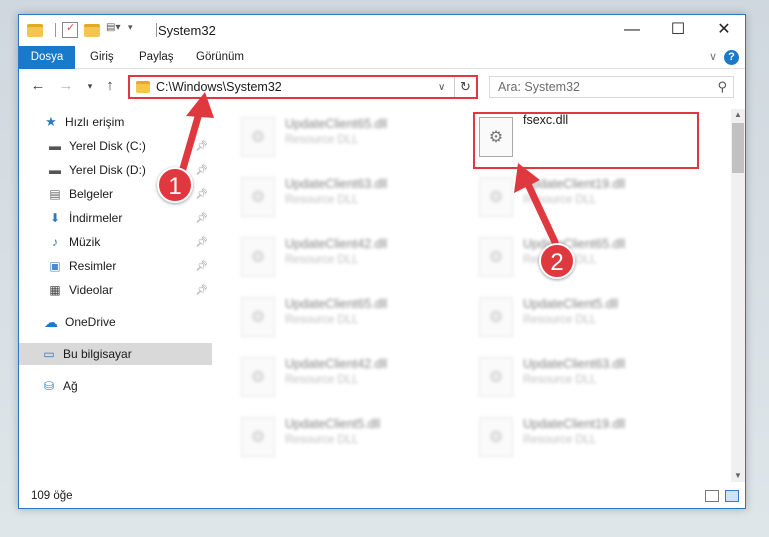 This screenshot has height=537, width=769. What do you see at coordinates (557, 261) in the screenshot?
I see `callout-2-badge: 2` at bounding box center [557, 261].